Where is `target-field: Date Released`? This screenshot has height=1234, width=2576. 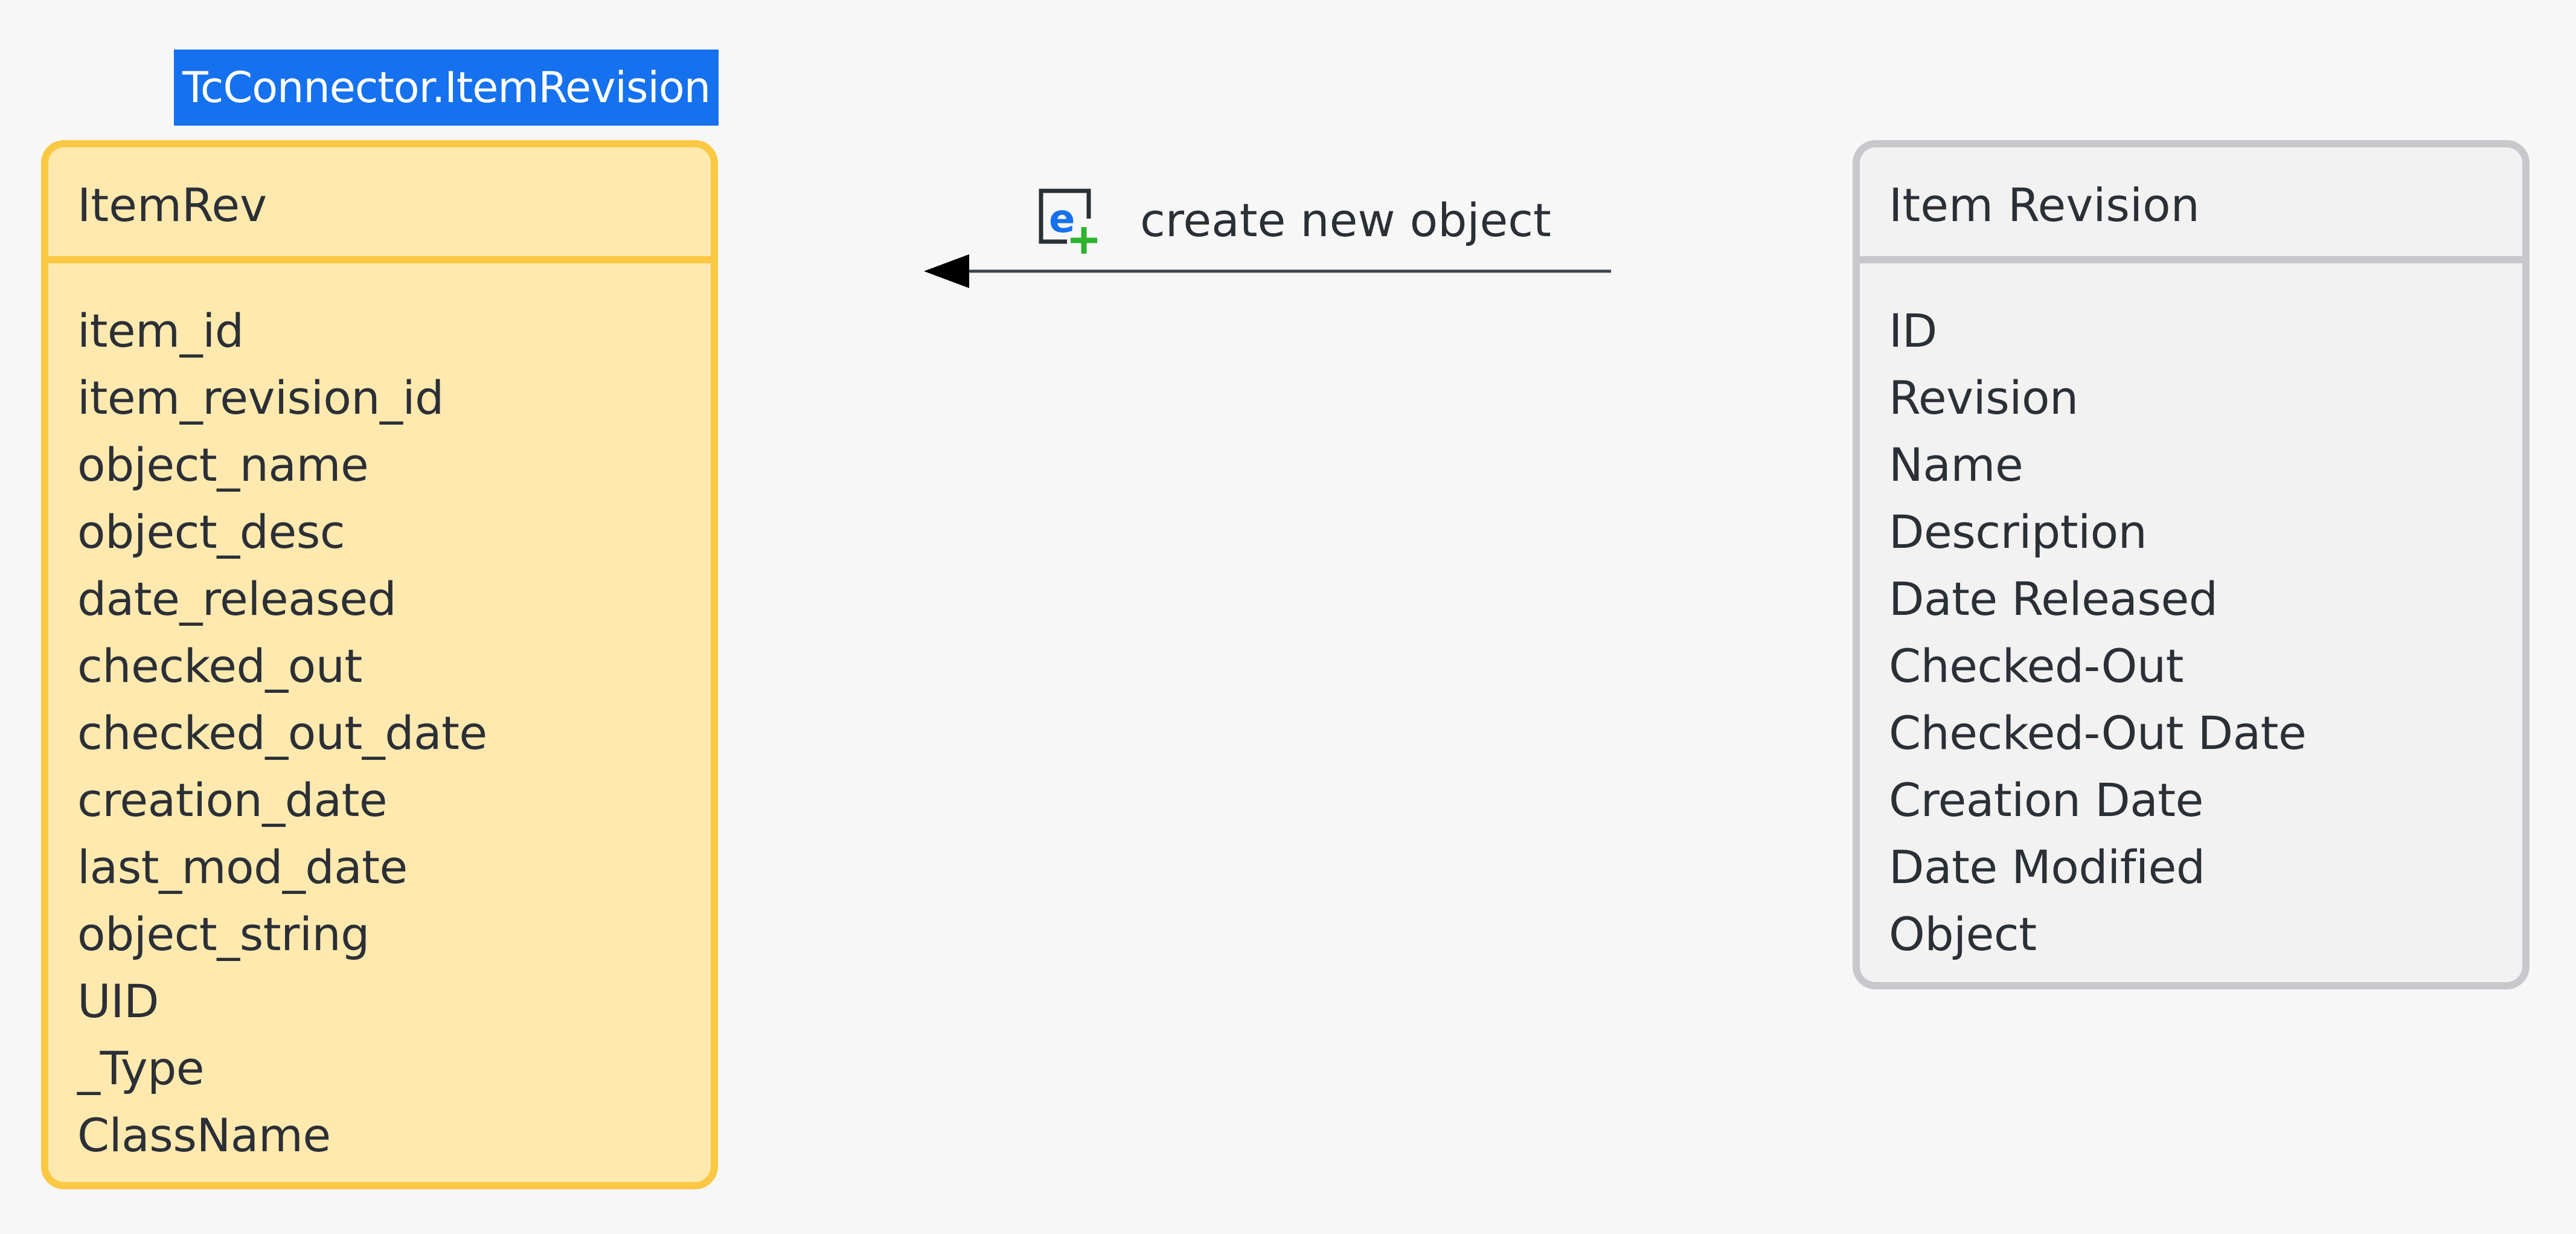
target-field: Date Released is located at coordinates (2205, 598).